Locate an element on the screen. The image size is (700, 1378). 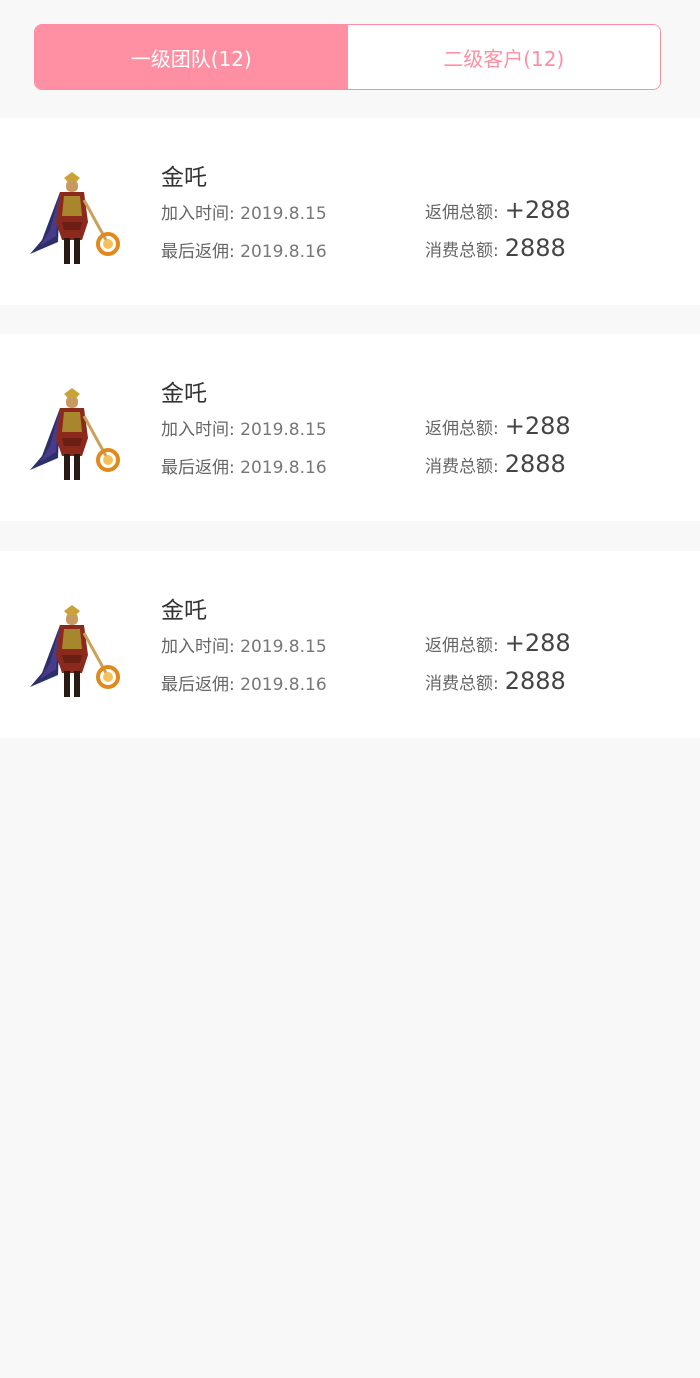
level-tab-switcher: 一级团队(12) 二级客户(12) is located at coordinates (347, 57).